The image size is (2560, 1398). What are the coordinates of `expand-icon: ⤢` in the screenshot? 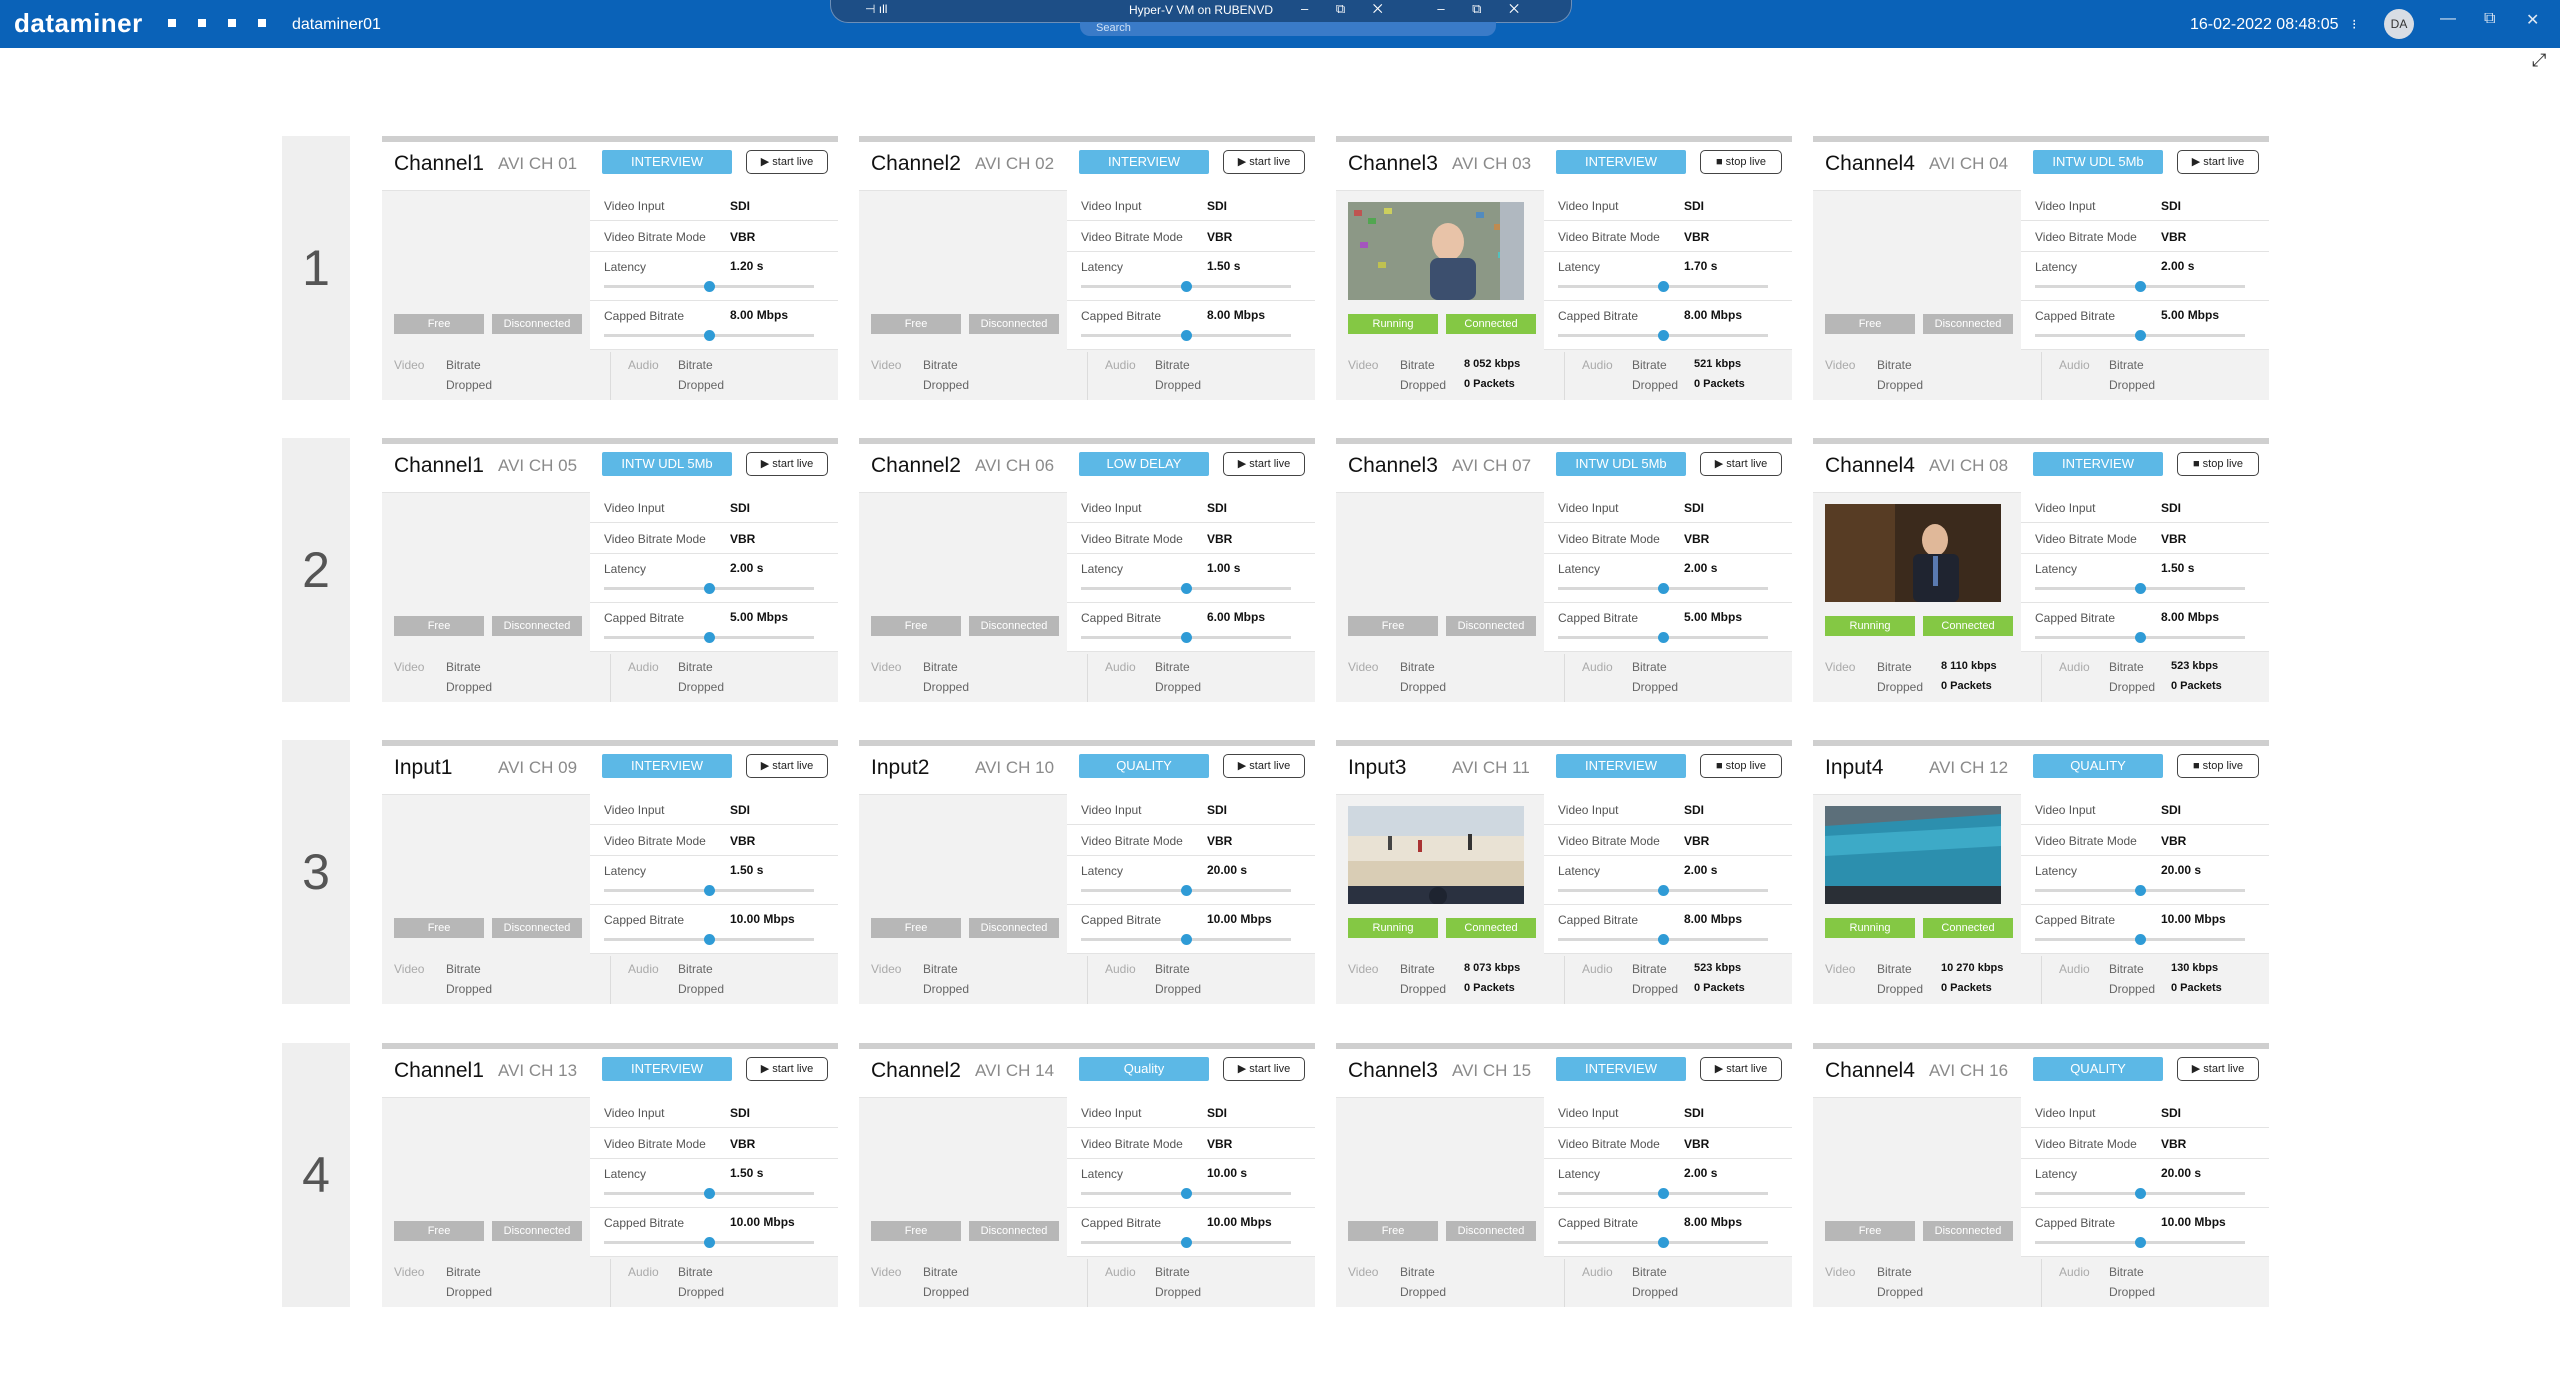 It's located at (2539, 60).